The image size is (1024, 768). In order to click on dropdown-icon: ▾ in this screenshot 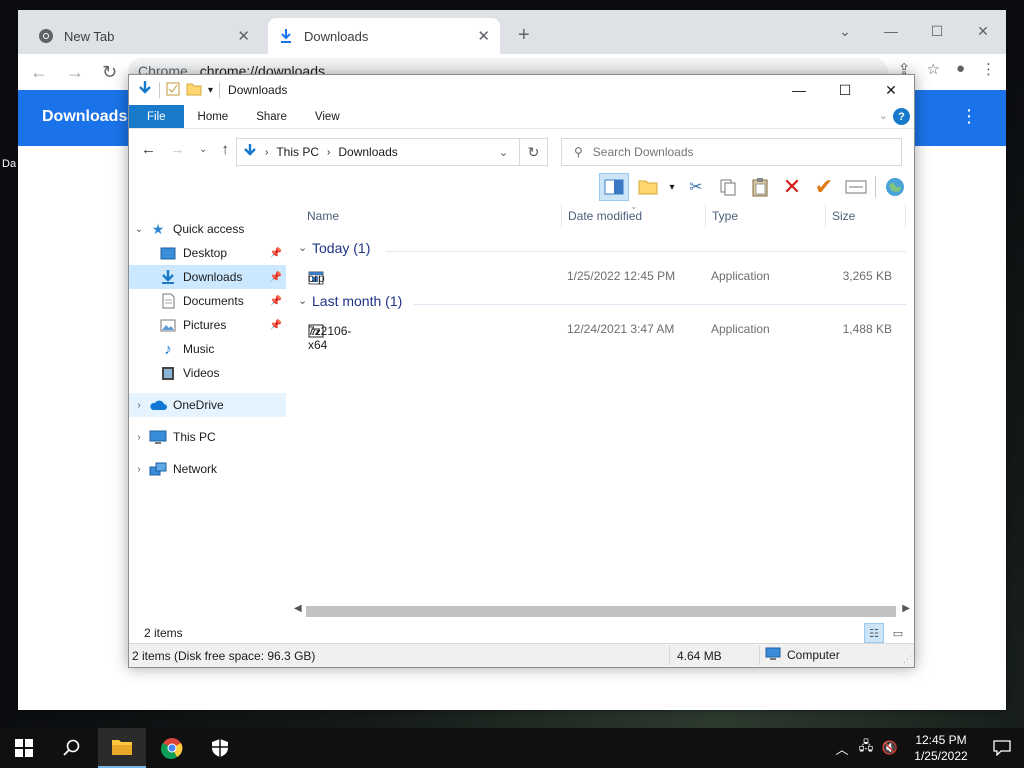, I will do `click(672, 187)`.